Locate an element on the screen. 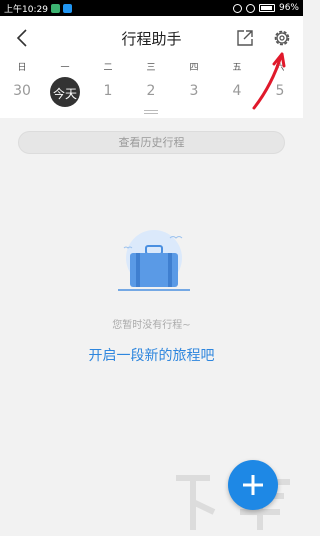 The width and height of the screenshot is (320, 536). plus-icon is located at coordinates (253, 485).